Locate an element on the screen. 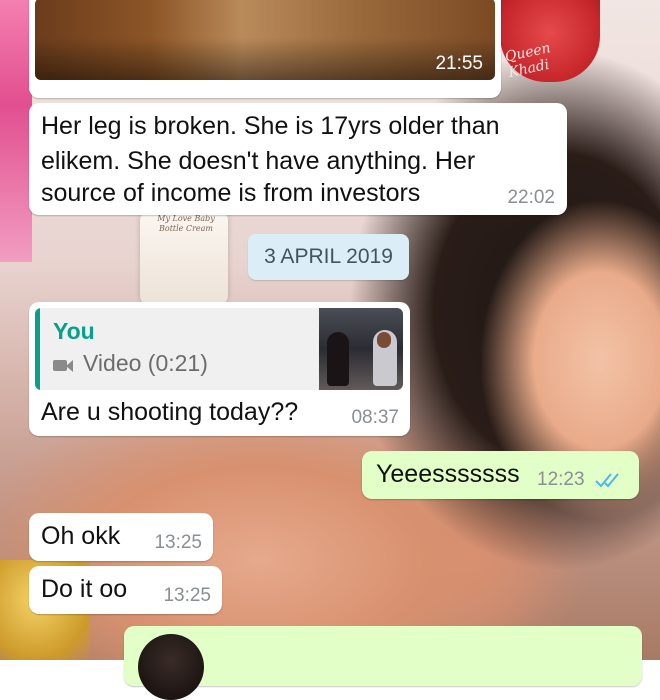  message-time: 08:37 is located at coordinates (375, 417).